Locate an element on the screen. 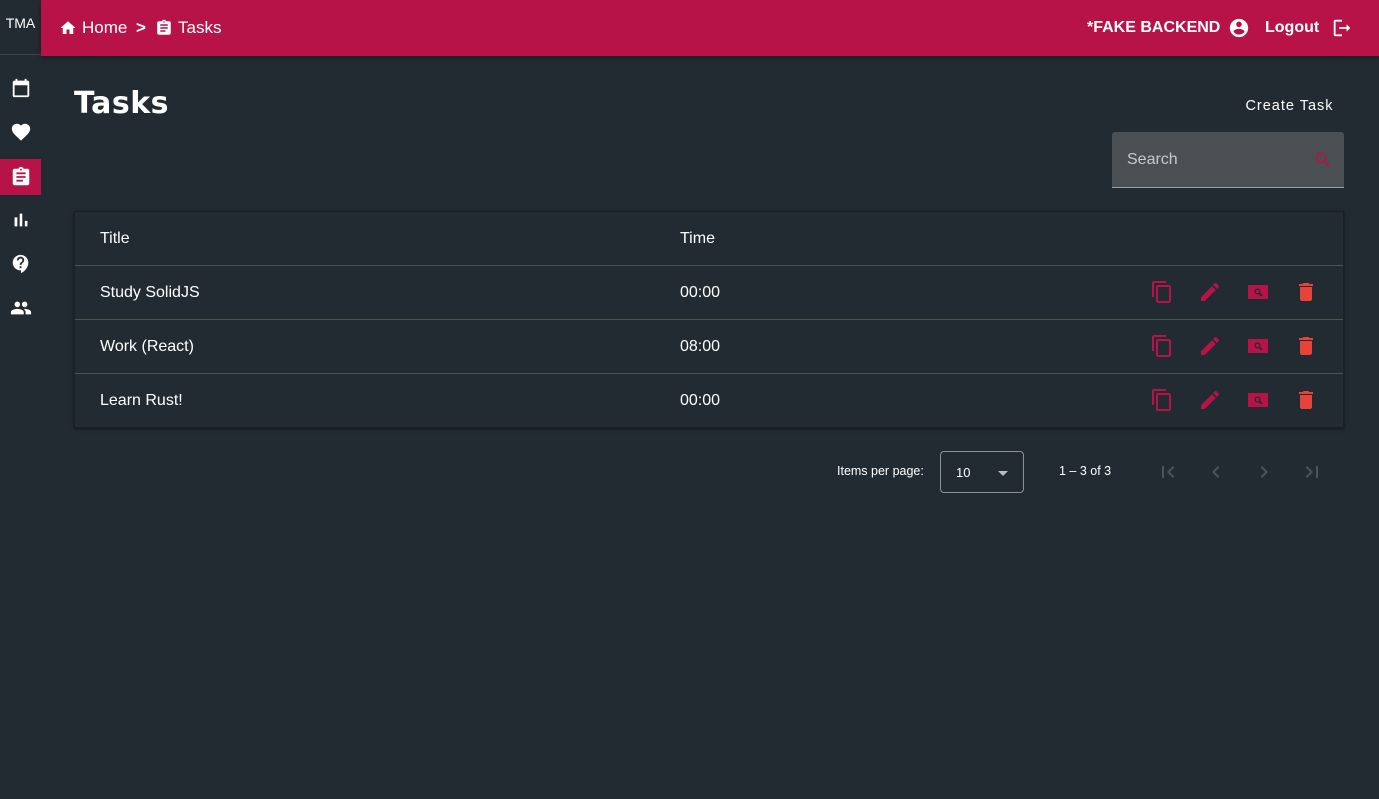  previous-page-button is located at coordinates (1216, 472).